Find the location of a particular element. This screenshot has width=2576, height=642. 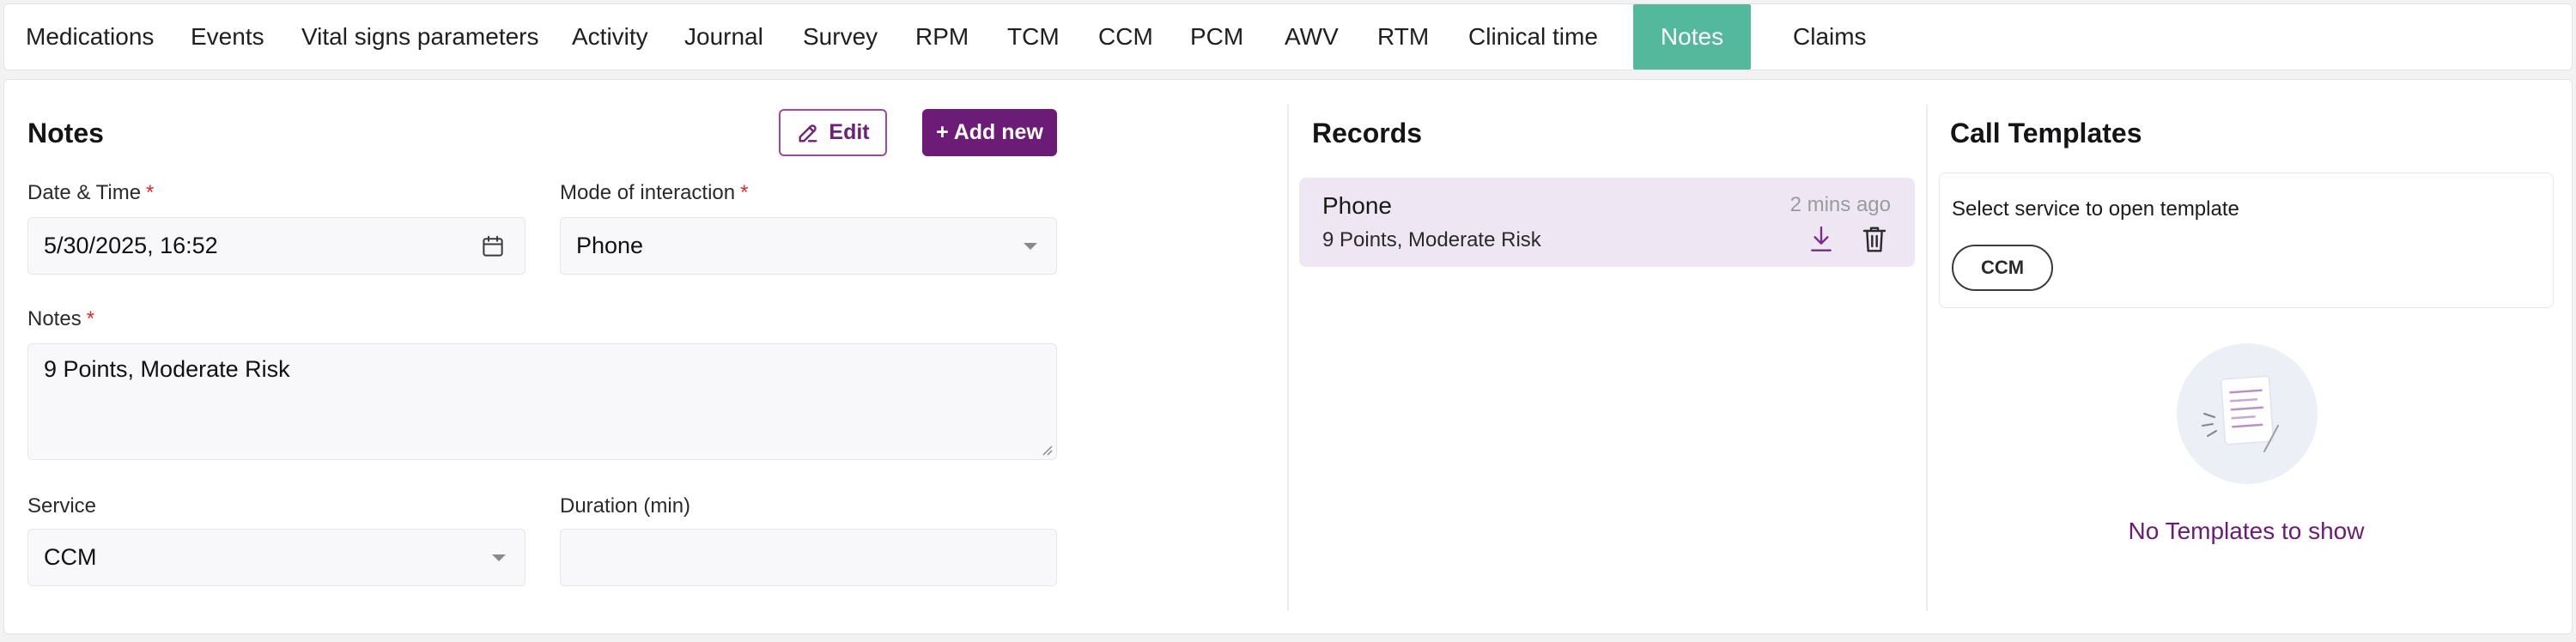

records-title: Records is located at coordinates (1367, 133).